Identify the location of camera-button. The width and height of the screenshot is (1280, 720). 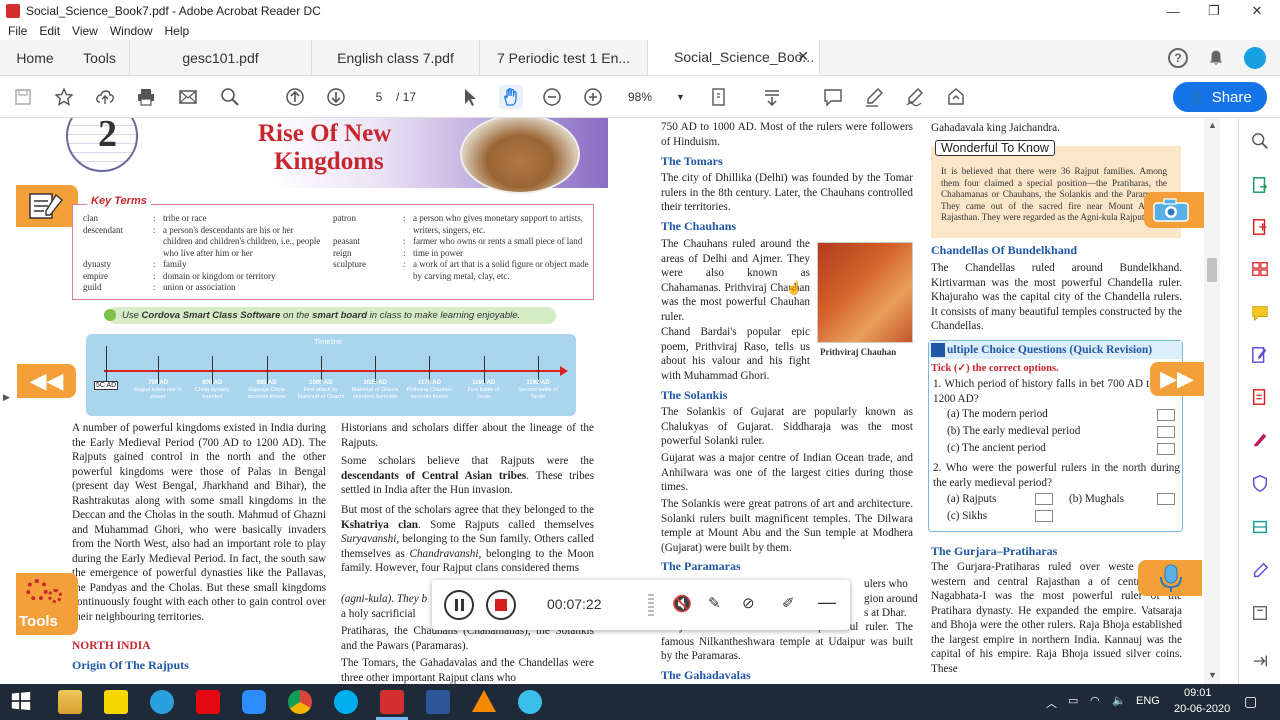
(1174, 210).